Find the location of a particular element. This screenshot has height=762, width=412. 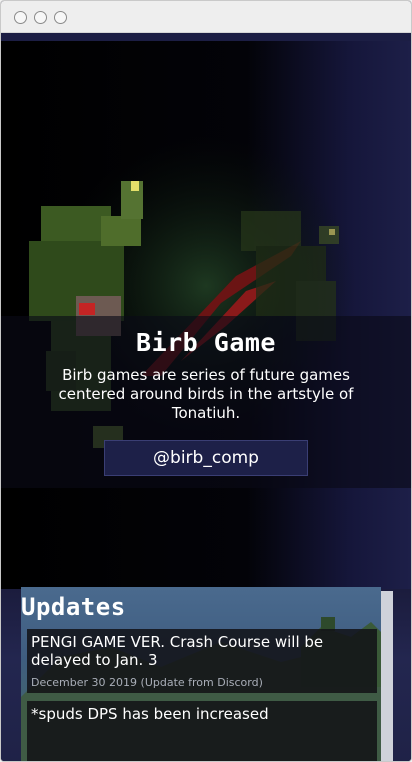

updates-heading: Updates is located at coordinates (73, 607).